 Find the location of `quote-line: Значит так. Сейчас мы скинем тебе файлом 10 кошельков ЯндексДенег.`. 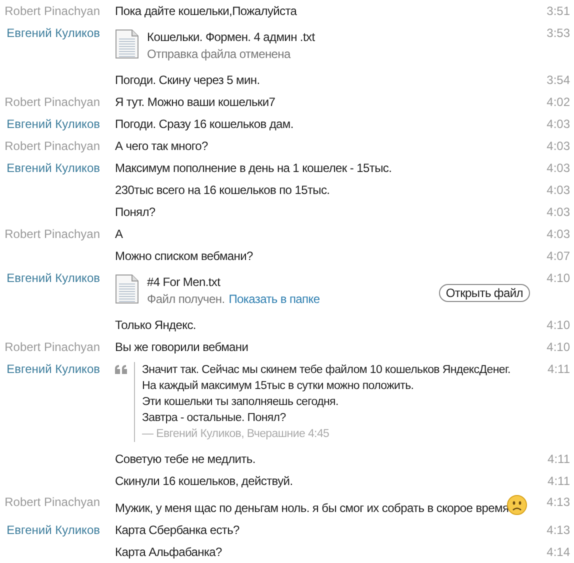

quote-line: Значит так. Сейчас мы скинем тебе файлом 10 кошельков ЯндексДенег. is located at coordinates (326, 370).